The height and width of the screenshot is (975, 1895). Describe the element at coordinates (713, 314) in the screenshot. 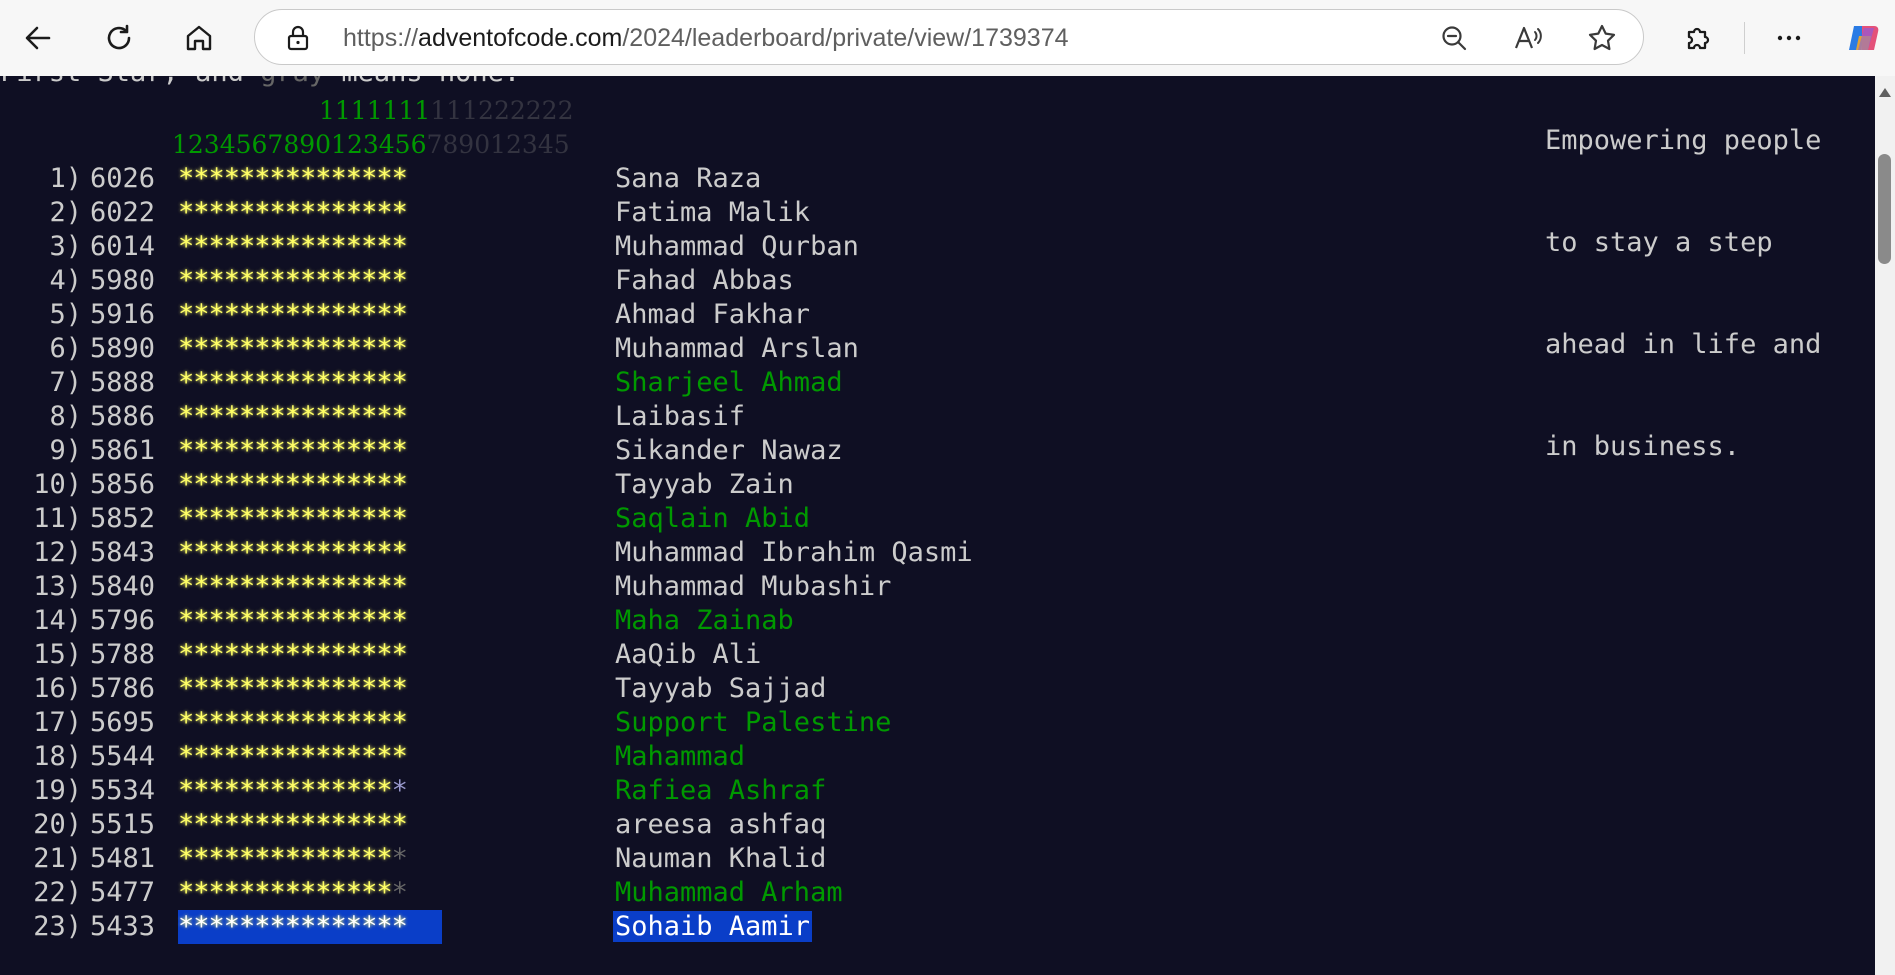

I see `participant-name-text: Ahmad Fakhar` at that location.